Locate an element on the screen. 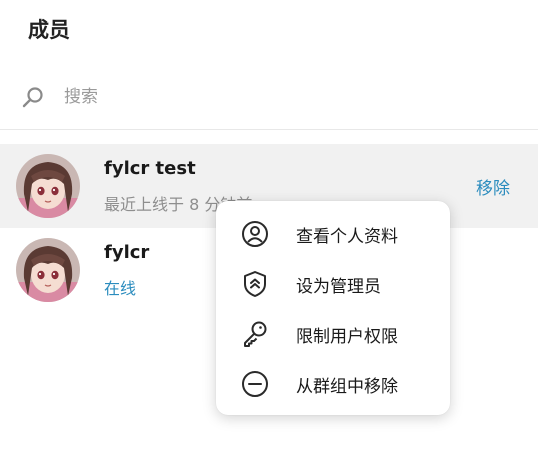  page-title: 成员 is located at coordinates (49, 30).